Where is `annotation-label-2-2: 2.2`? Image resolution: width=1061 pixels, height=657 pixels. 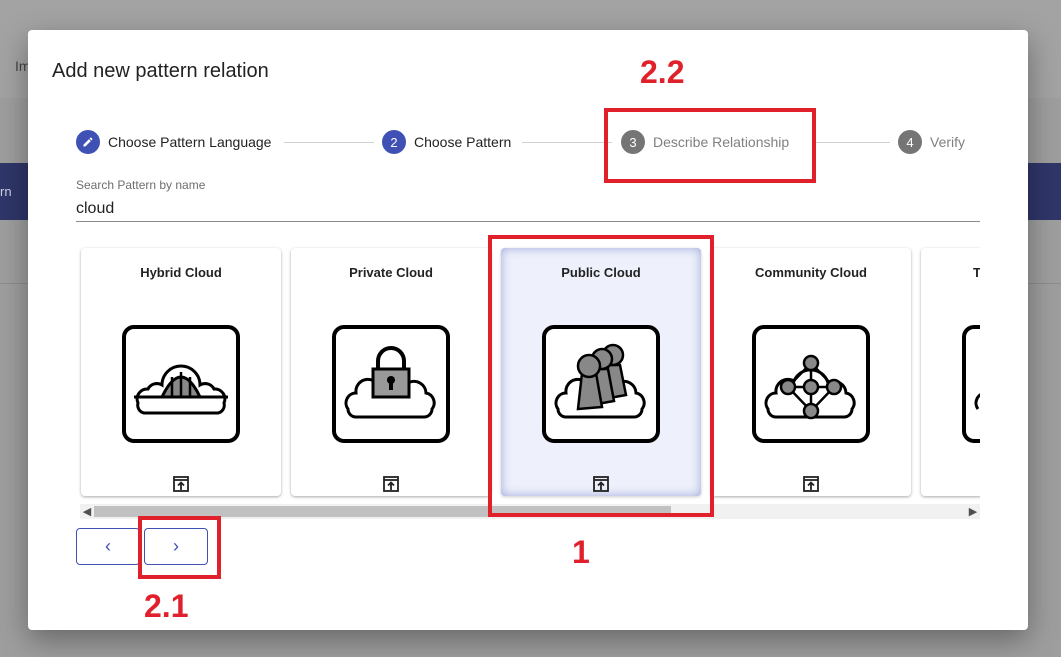
annotation-label-2-2: 2.2 is located at coordinates (662, 72).